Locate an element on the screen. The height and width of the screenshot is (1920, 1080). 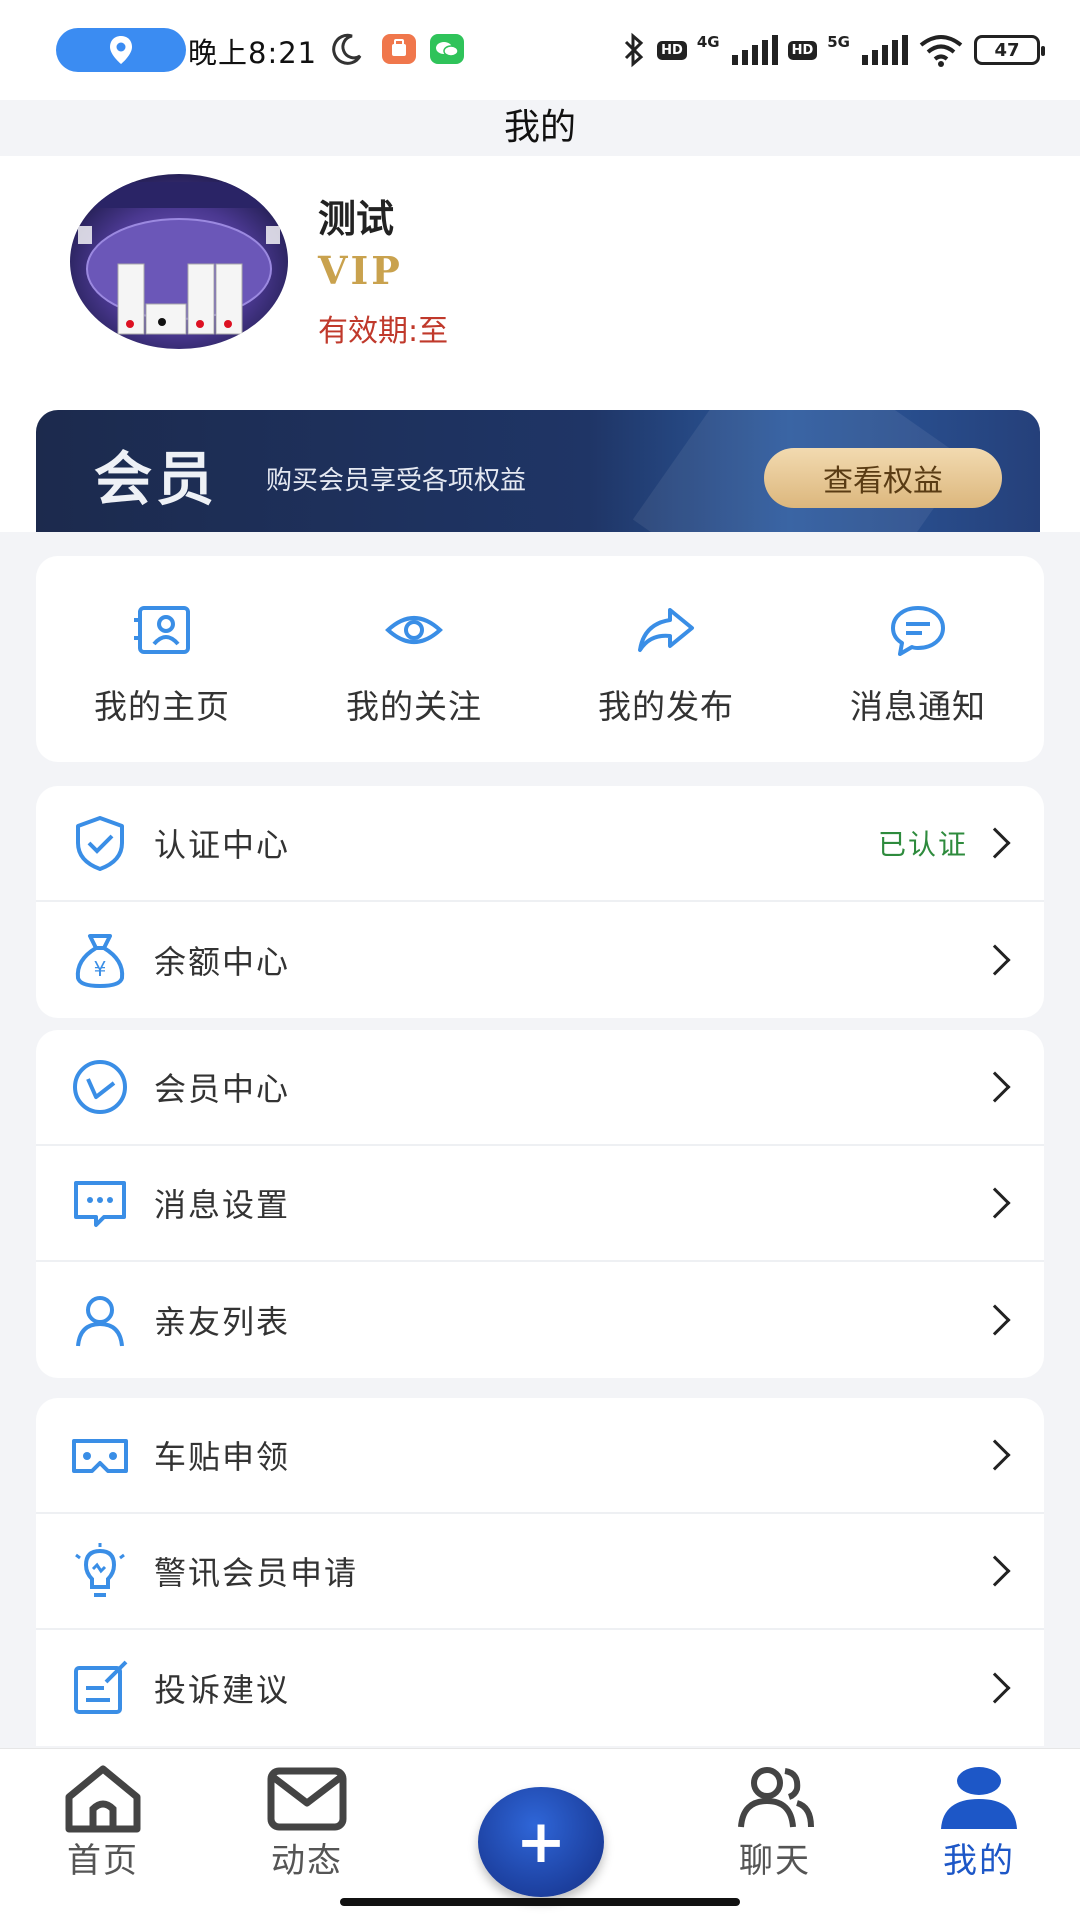
menu-row-friends: 亲友列表 is located at coordinates (540, 1320).